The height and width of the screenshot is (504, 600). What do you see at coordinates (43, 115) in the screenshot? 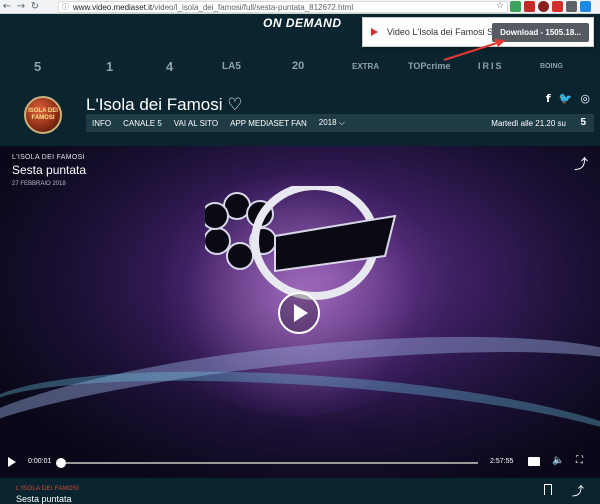
I see `show-logo: ISOLA DEI FAMOSI` at bounding box center [43, 115].